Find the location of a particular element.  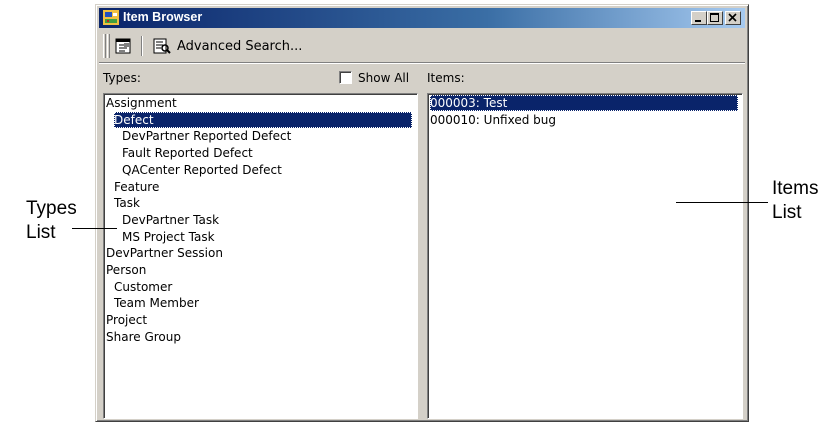

maximize-icon is located at coordinates (714, 17).